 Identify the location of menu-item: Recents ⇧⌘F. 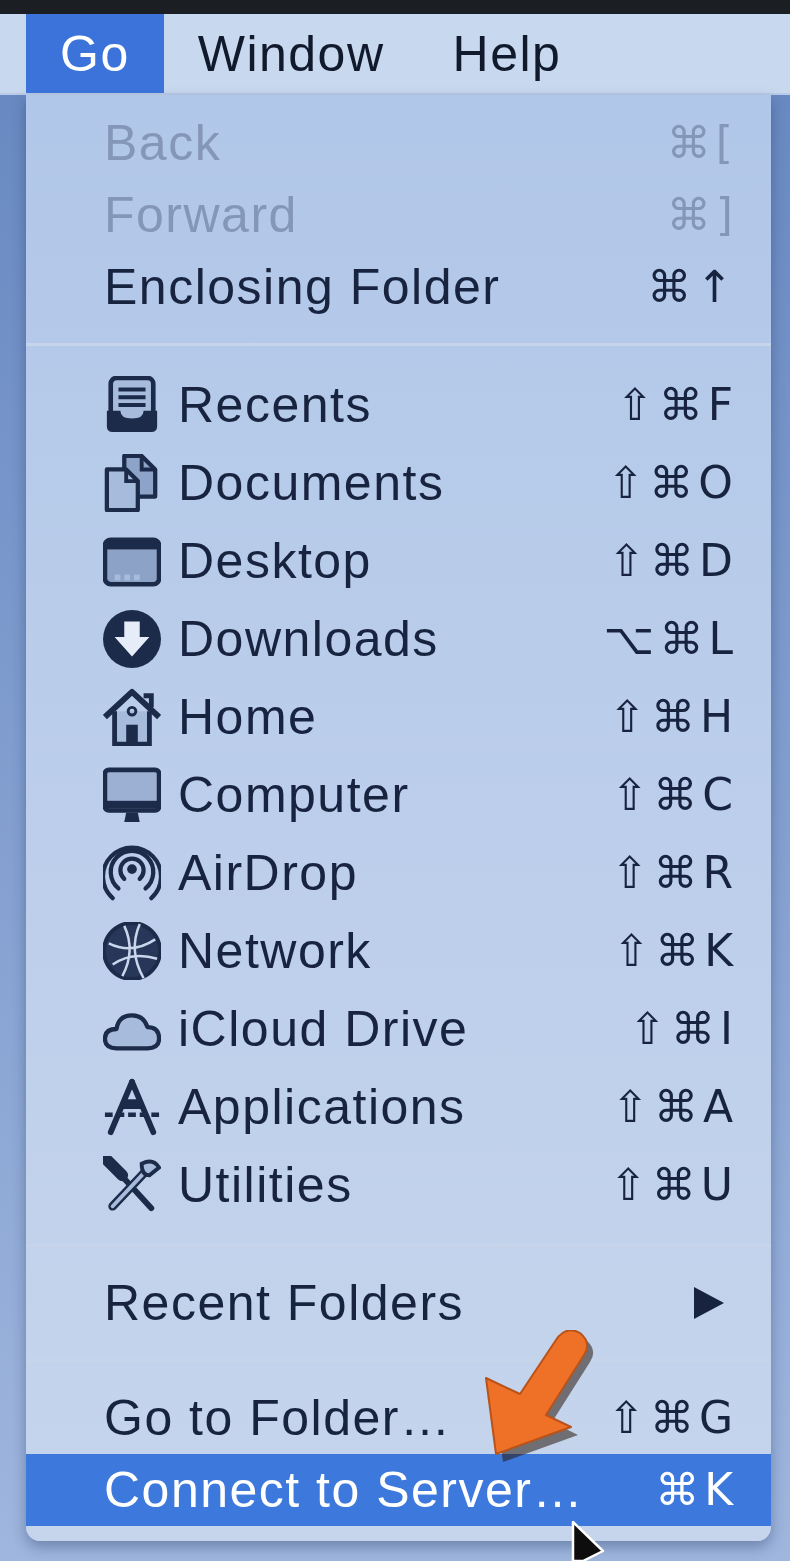
(398, 405).